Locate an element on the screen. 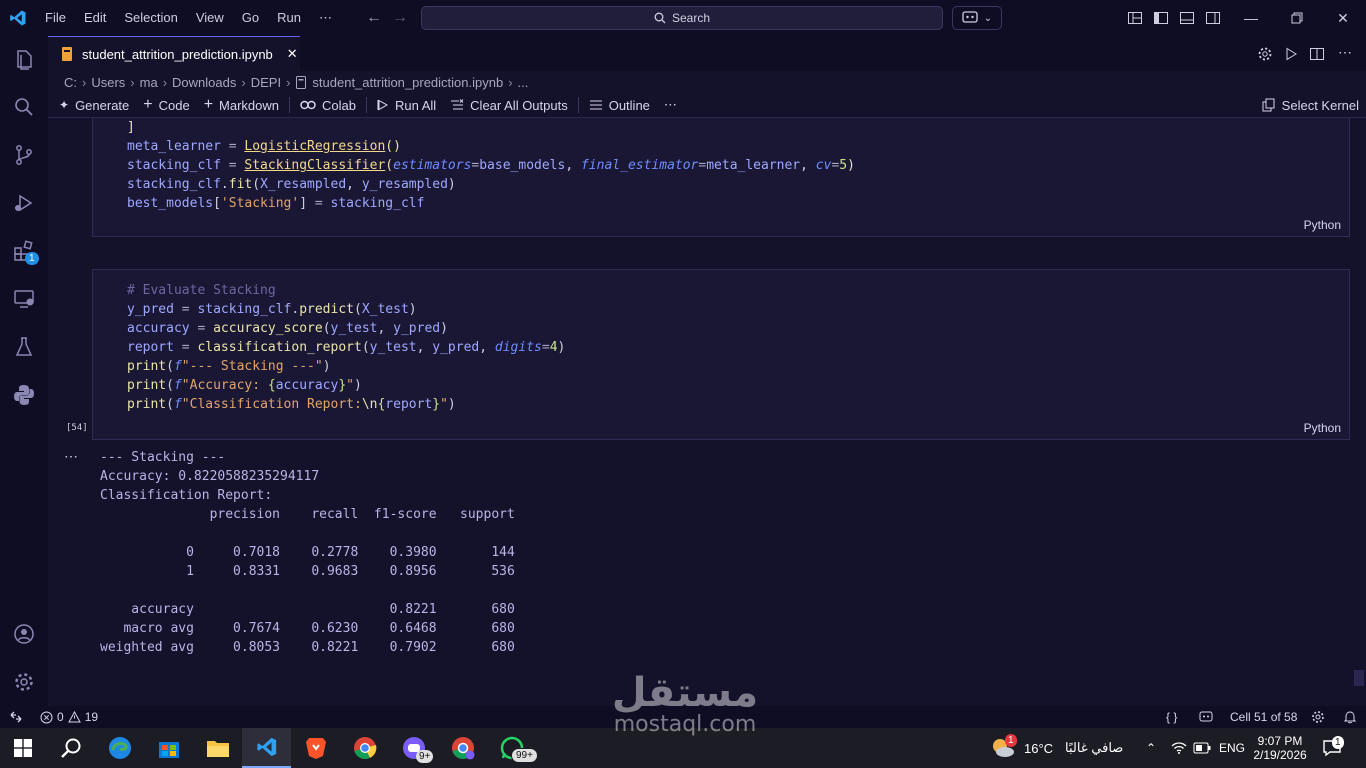 Image resolution: width=1366 pixels, height=768 pixels. vscode-taskbar-icon is located at coordinates (266, 748).